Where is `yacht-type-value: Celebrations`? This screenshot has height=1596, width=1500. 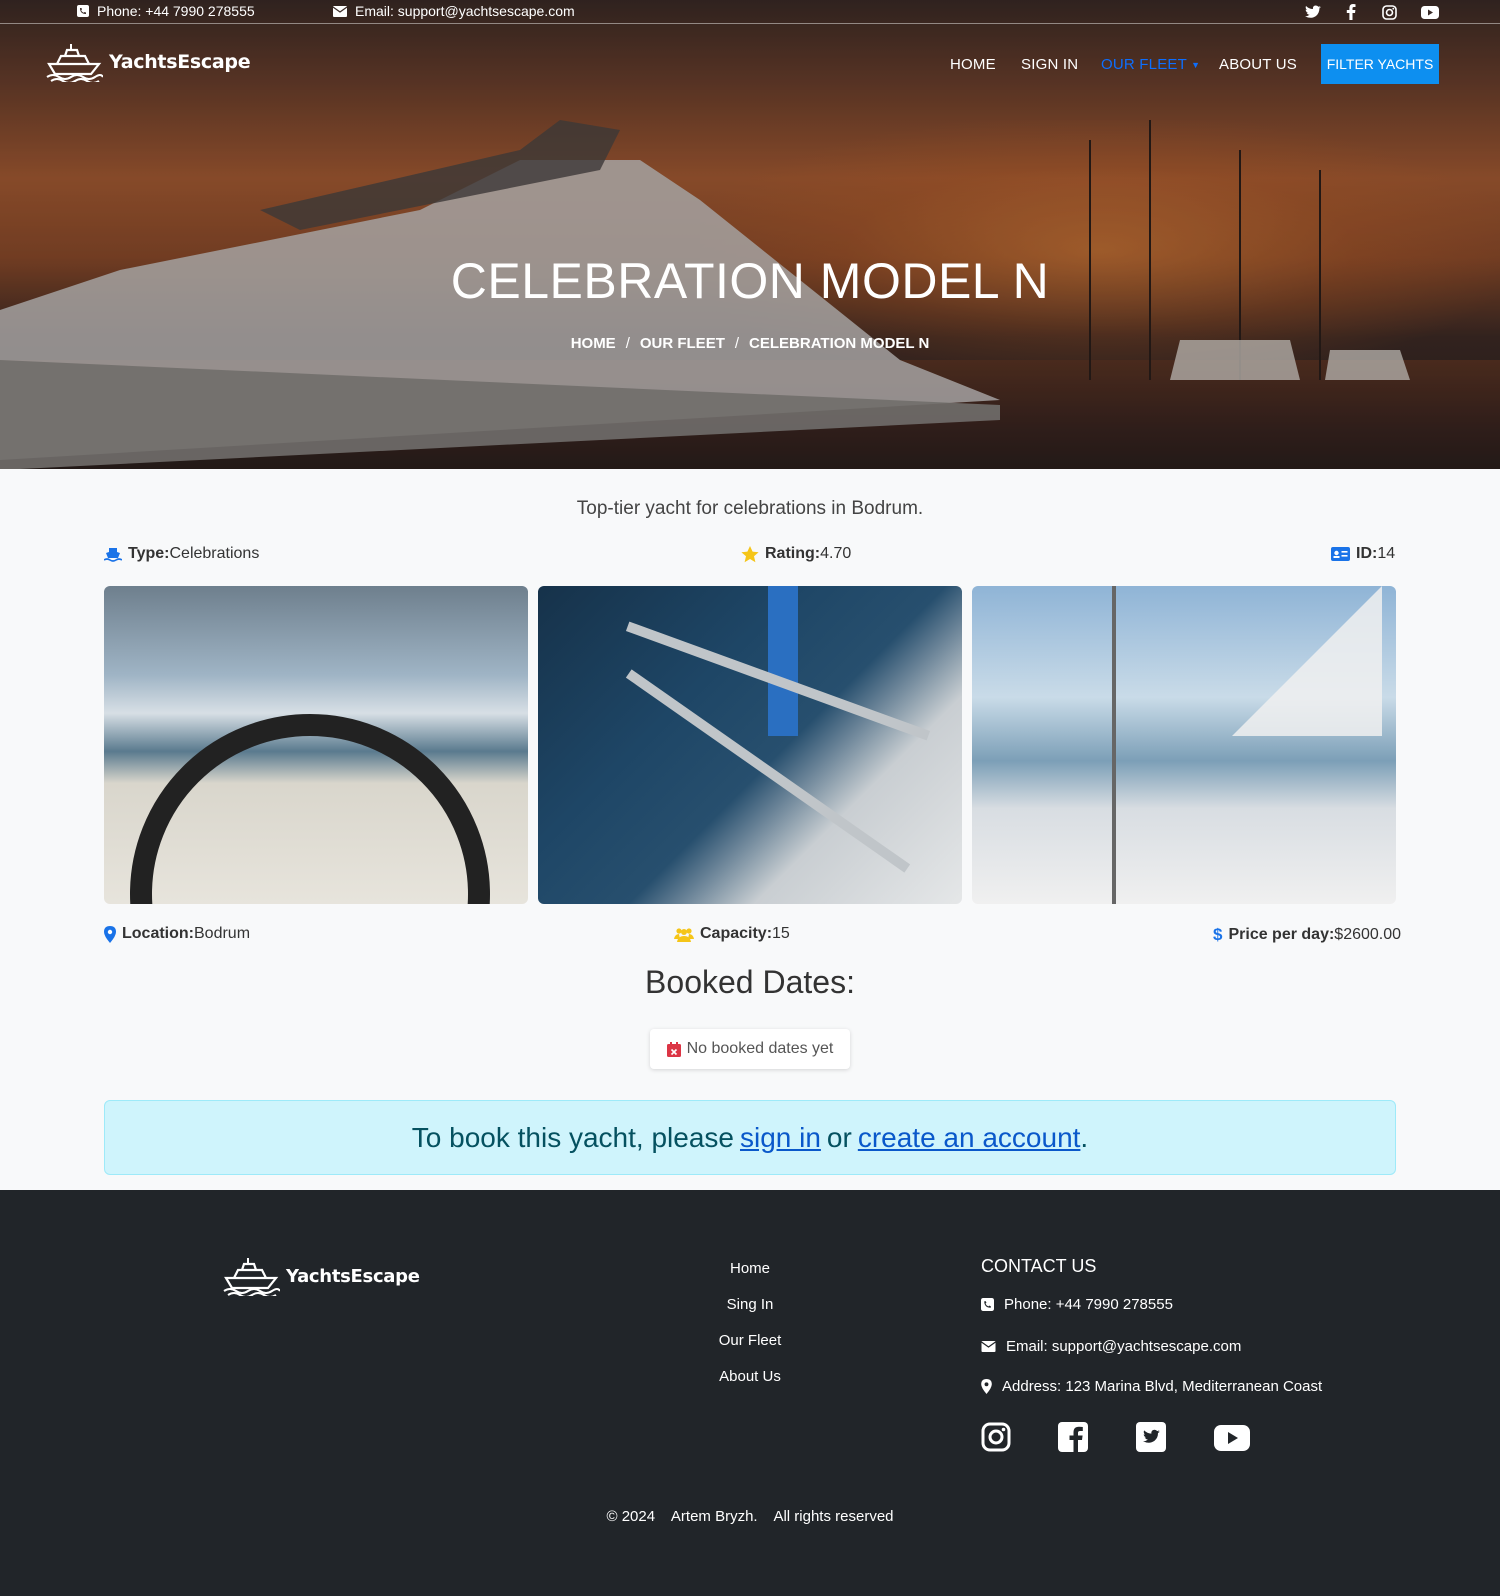 yacht-type-value: Celebrations is located at coordinates (214, 553).